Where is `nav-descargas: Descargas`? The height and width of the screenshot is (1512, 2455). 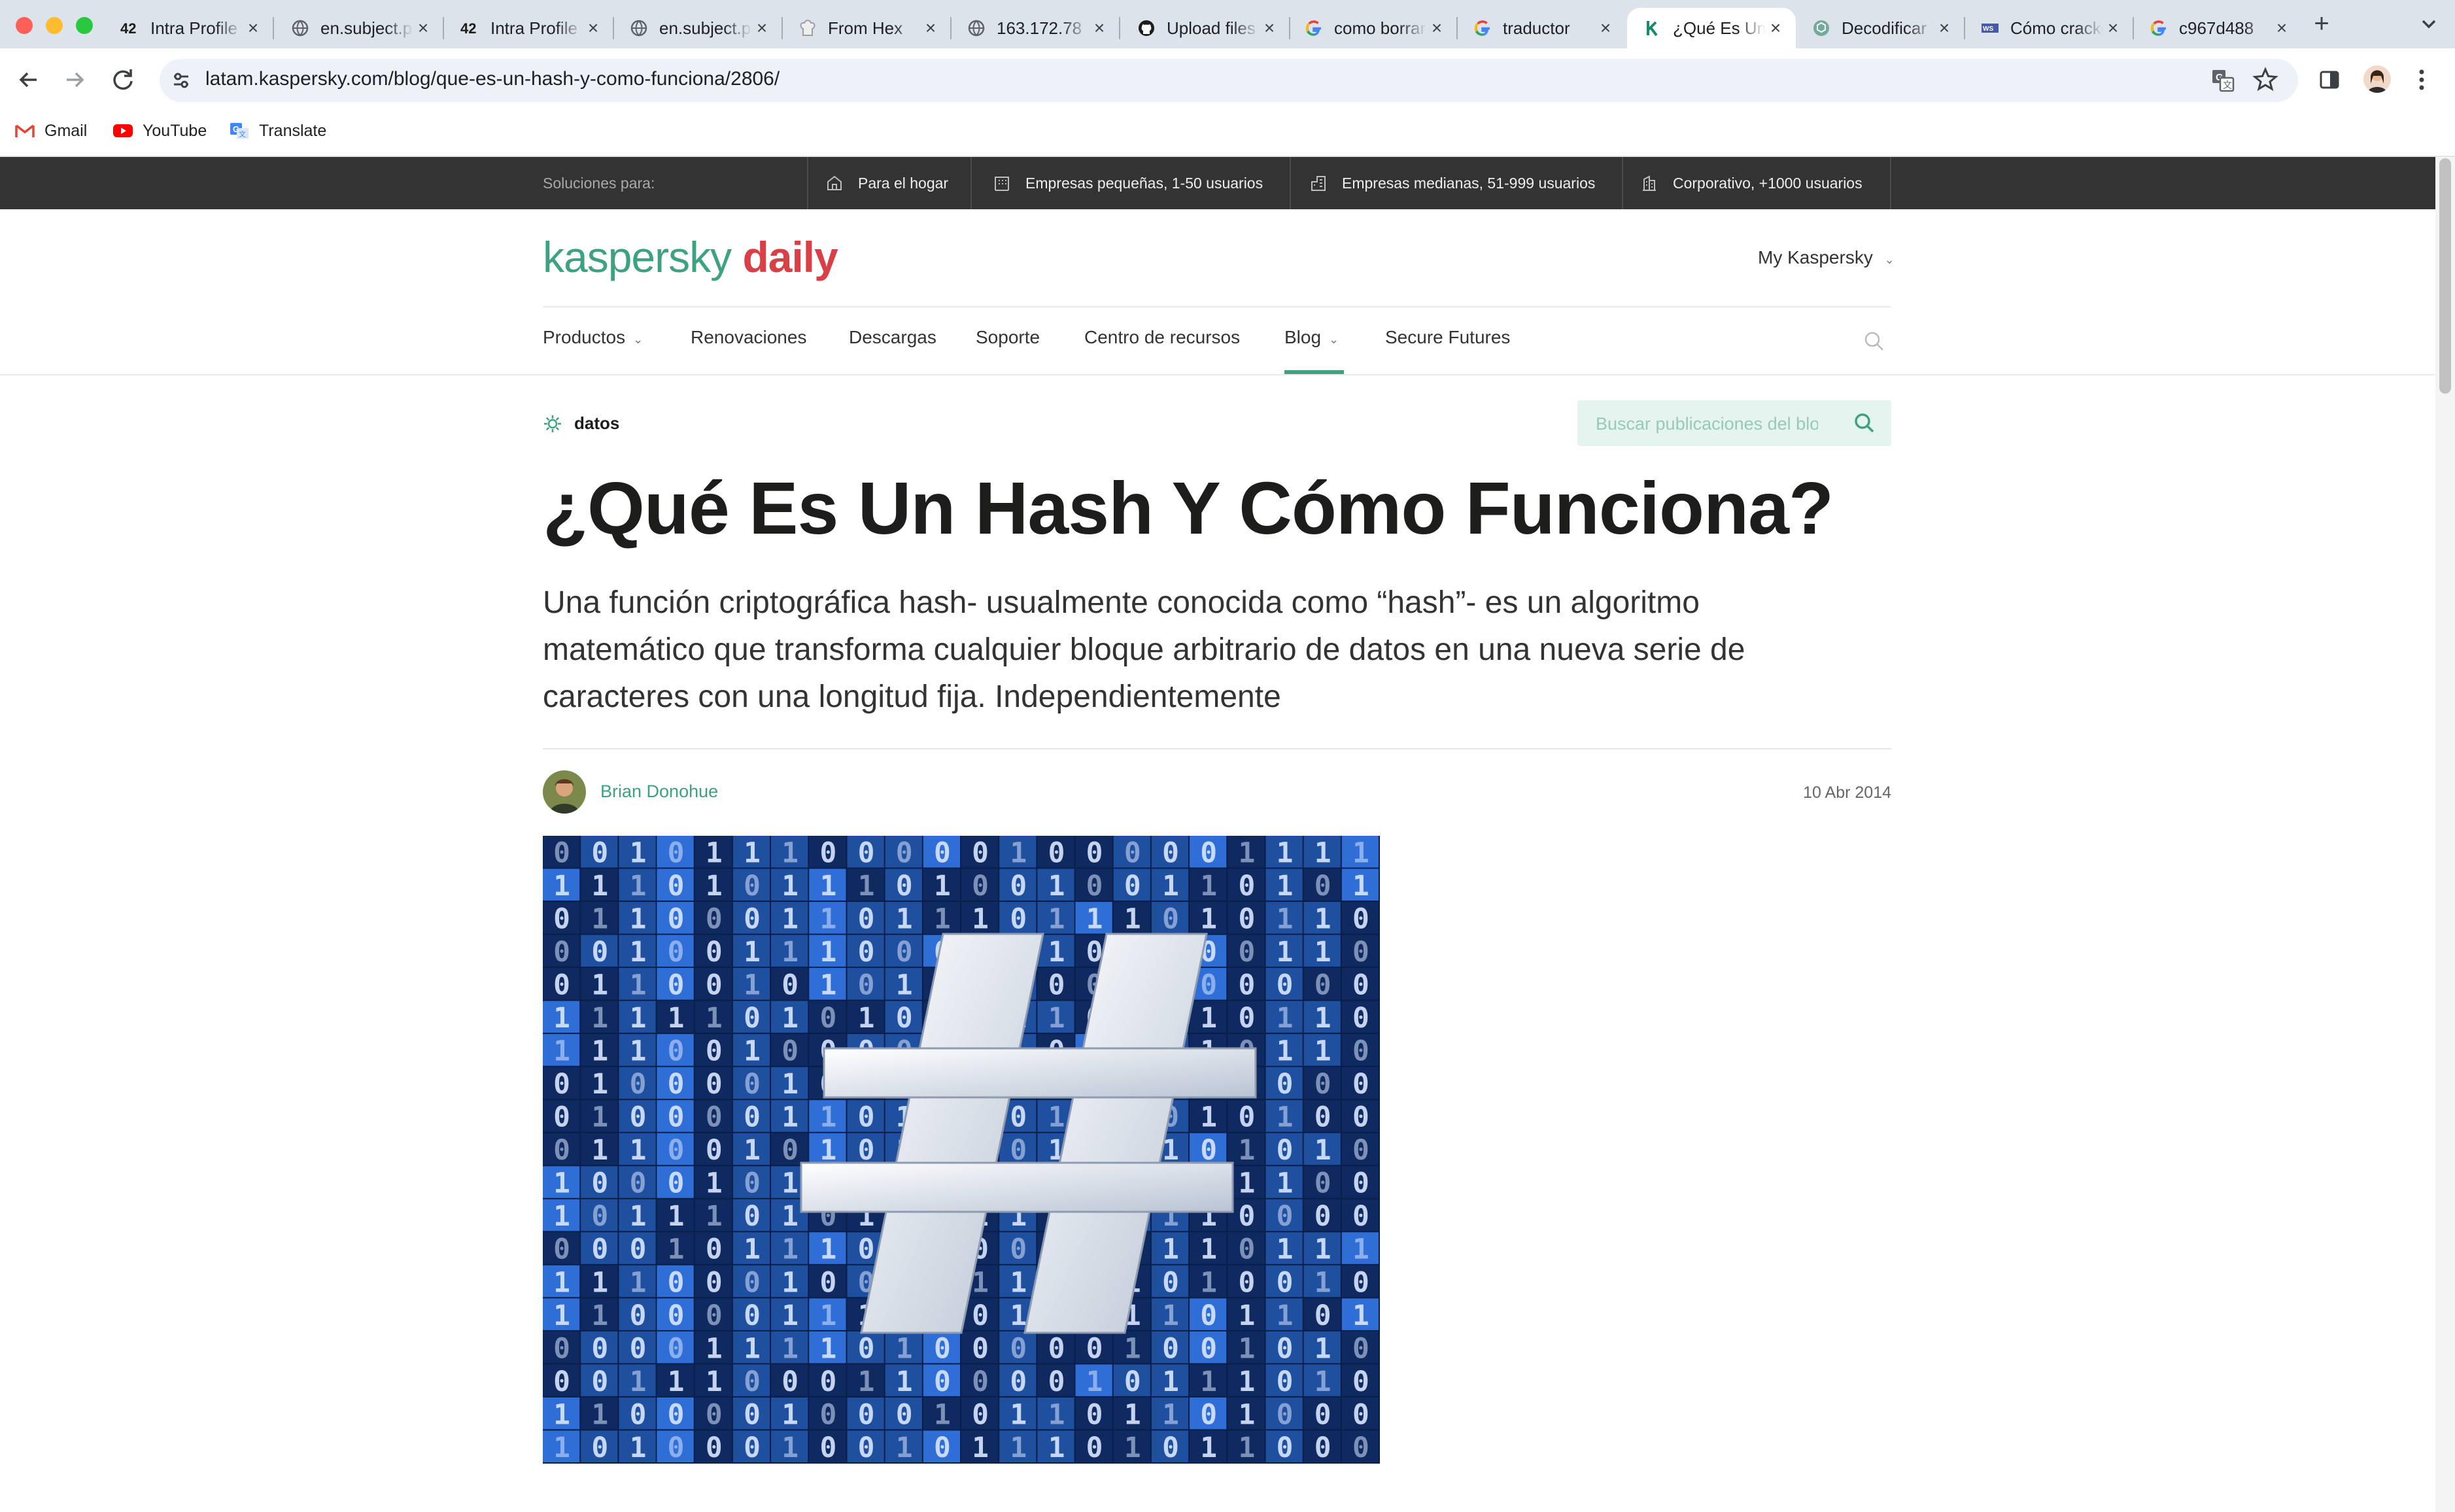
nav-descargas: Descargas is located at coordinates (893, 337).